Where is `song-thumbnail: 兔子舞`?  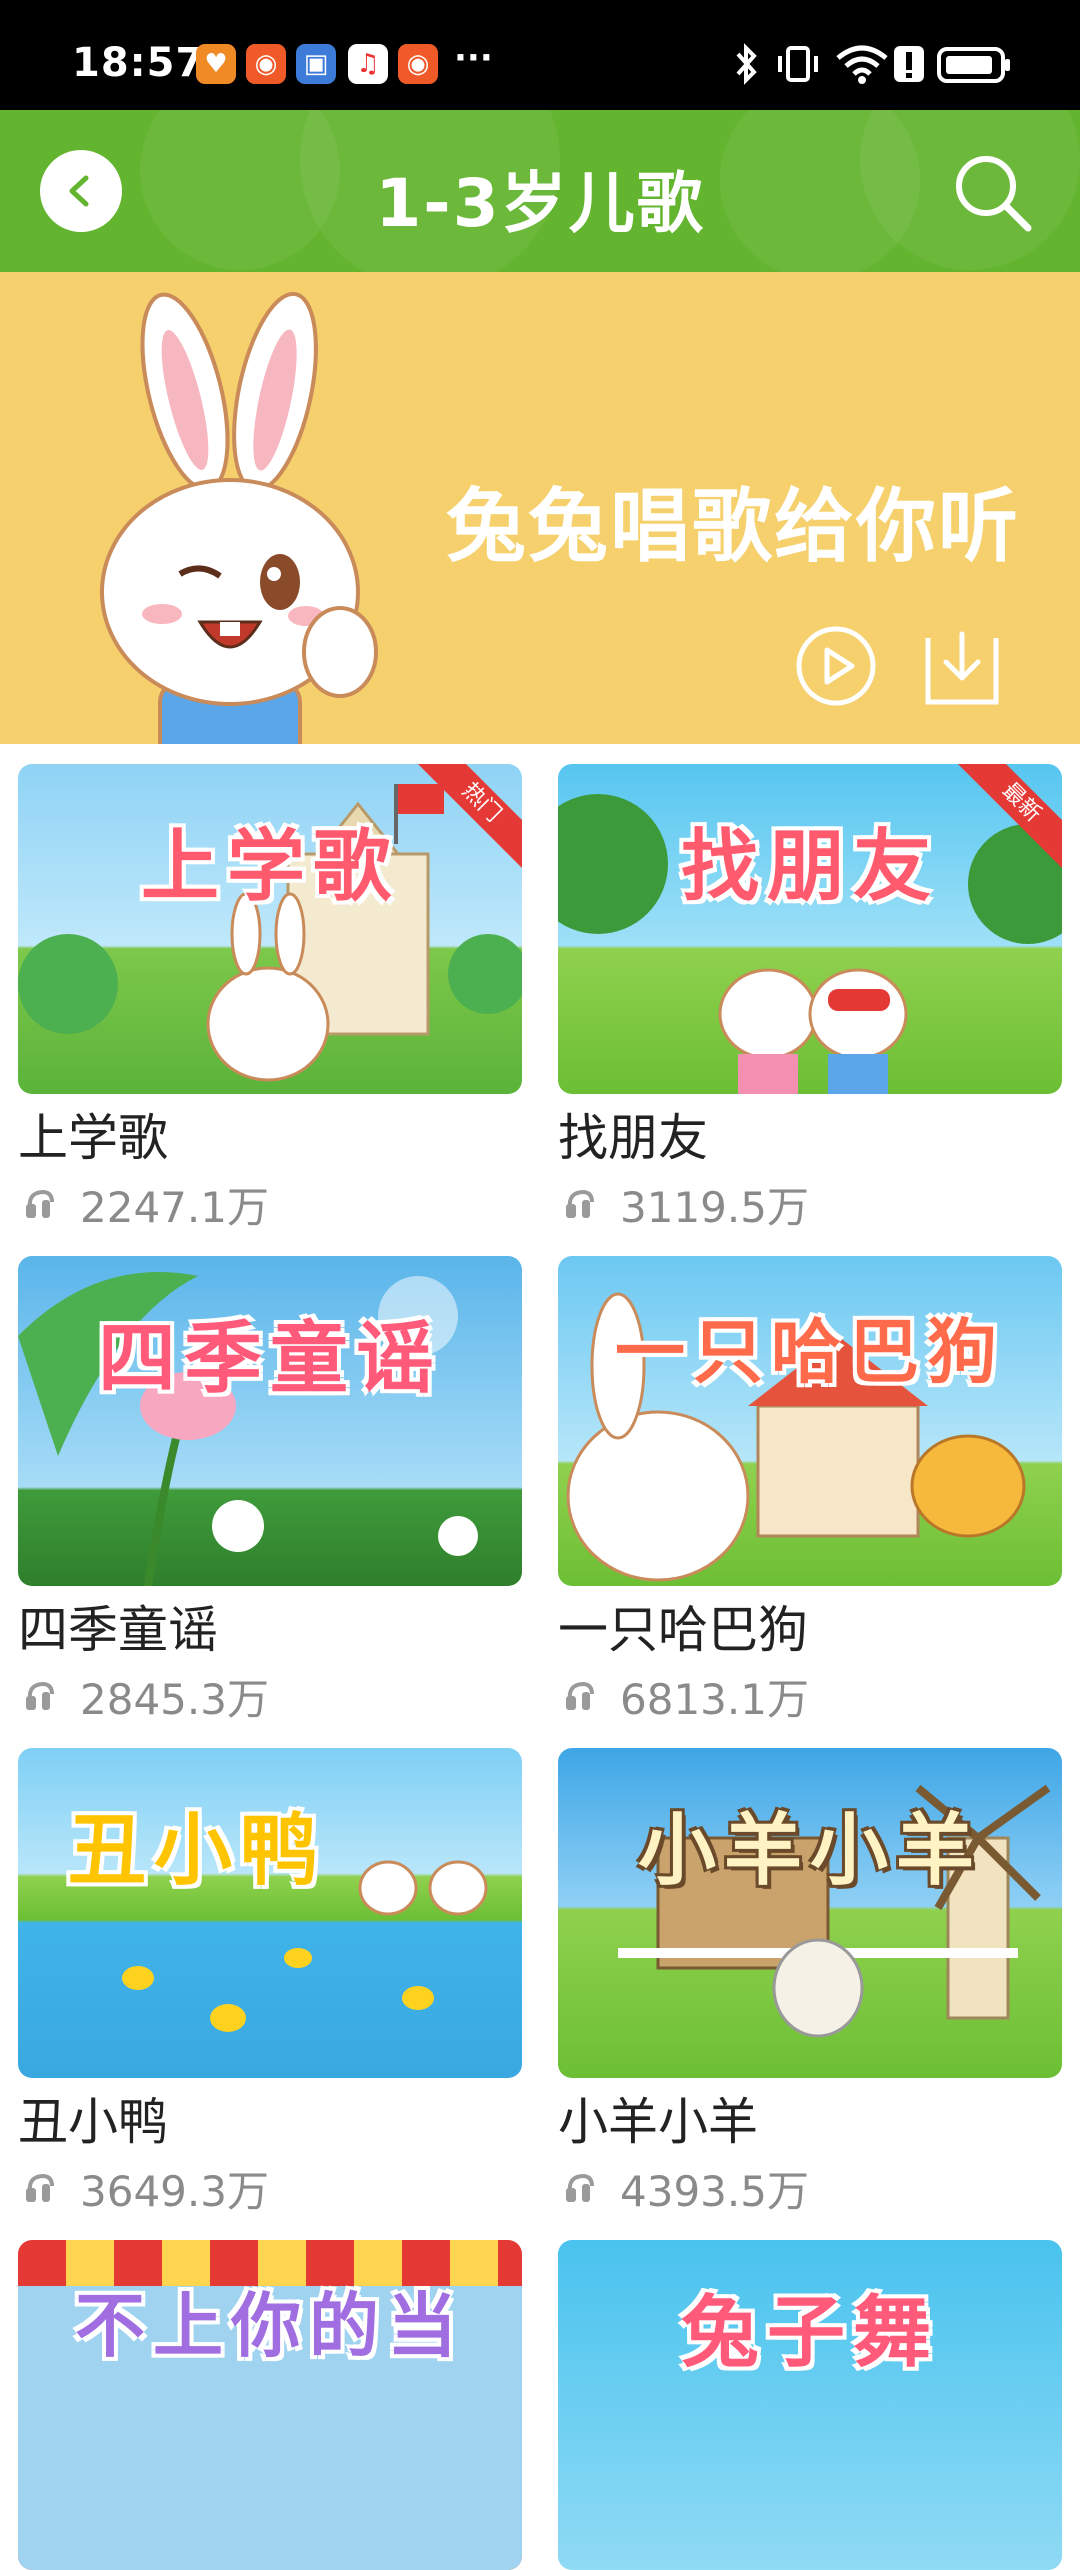 song-thumbnail: 兔子舞 is located at coordinates (810, 2405).